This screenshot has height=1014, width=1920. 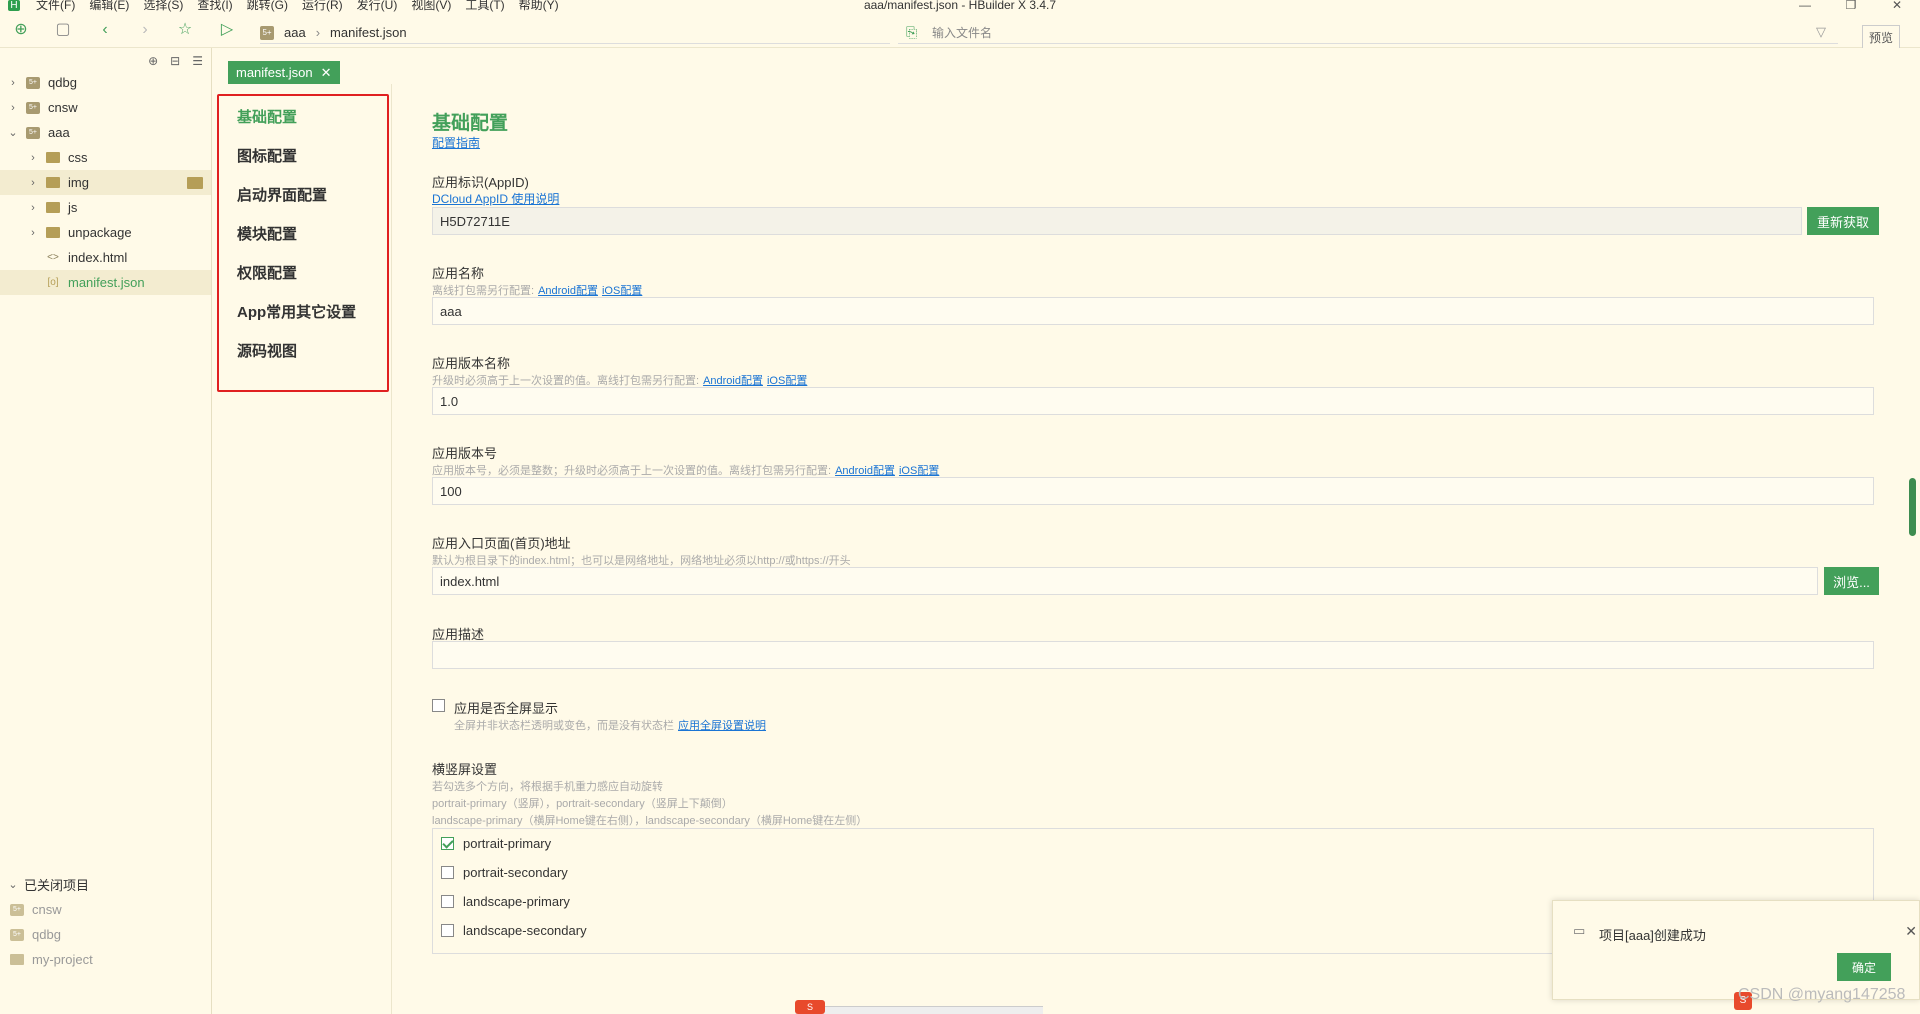 I want to click on tree-label: js, so click(x=73, y=207).